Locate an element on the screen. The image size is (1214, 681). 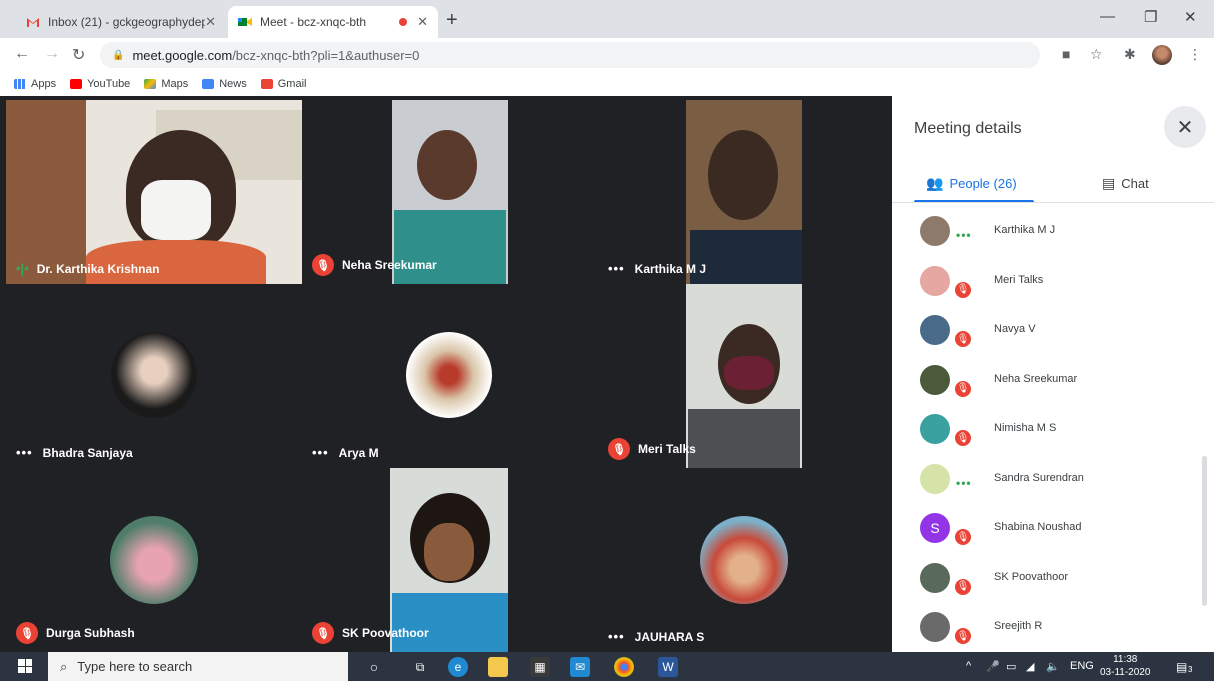
profile-avatar is located at coordinates (1162, 55).